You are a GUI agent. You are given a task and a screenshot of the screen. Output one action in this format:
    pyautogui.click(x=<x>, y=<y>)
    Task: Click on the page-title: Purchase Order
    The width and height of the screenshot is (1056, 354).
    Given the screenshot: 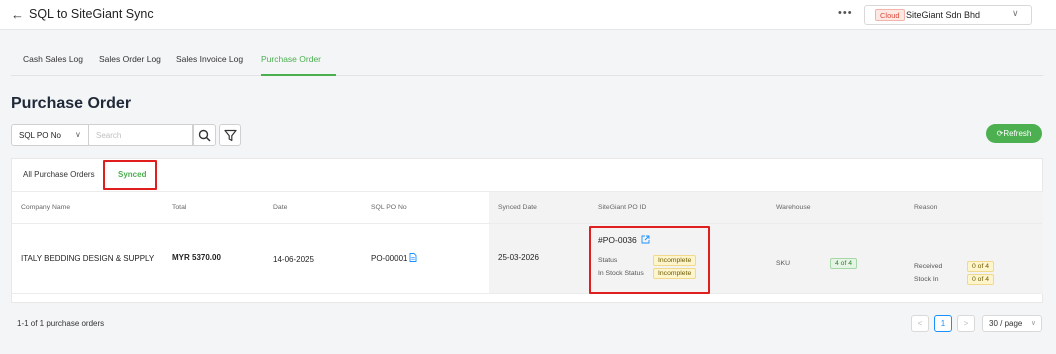 What is the action you would take?
    pyautogui.click(x=71, y=103)
    